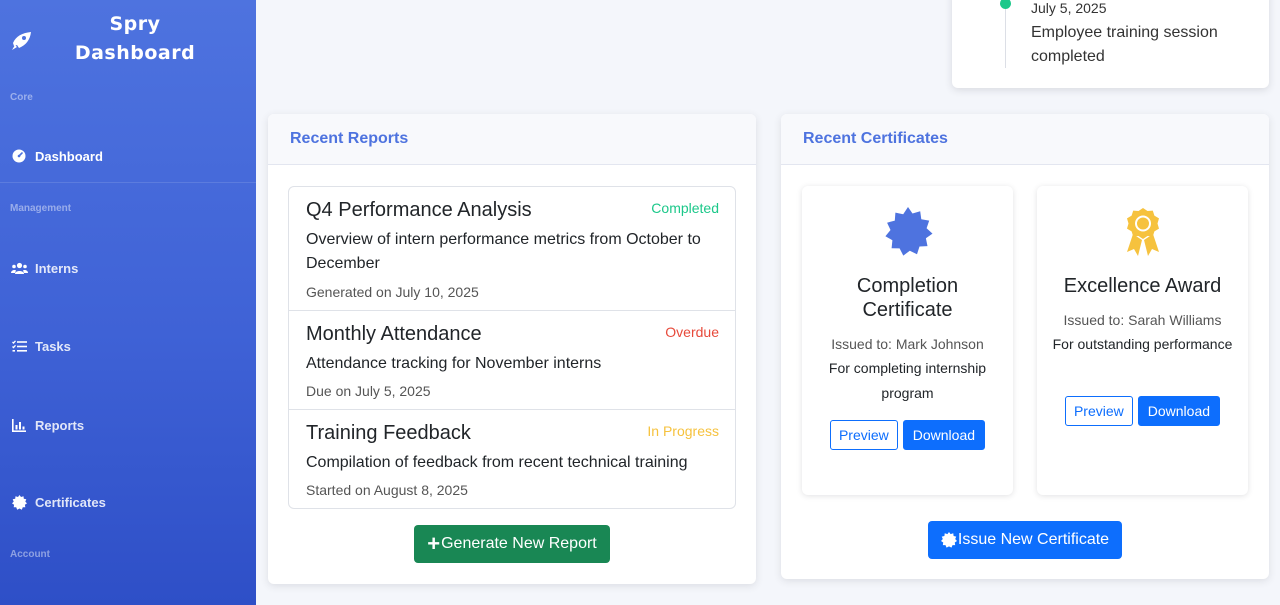  What do you see at coordinates (135, 53) in the screenshot?
I see `brand-name-line2: Dashboard` at bounding box center [135, 53].